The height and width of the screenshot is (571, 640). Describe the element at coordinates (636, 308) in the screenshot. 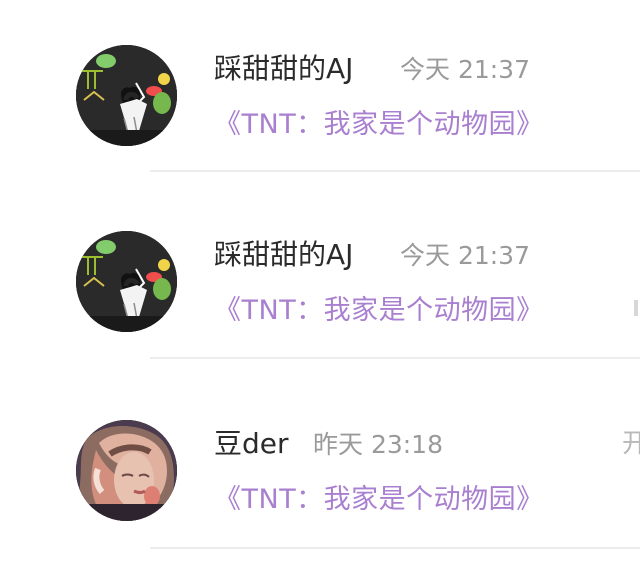

I see `edge-mark` at that location.